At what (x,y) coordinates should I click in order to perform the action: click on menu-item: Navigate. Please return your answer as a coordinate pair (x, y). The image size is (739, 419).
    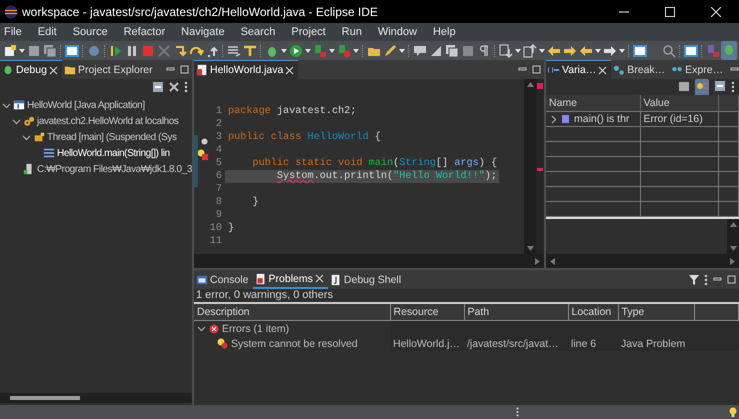
    Looking at the image, I should click on (204, 32).